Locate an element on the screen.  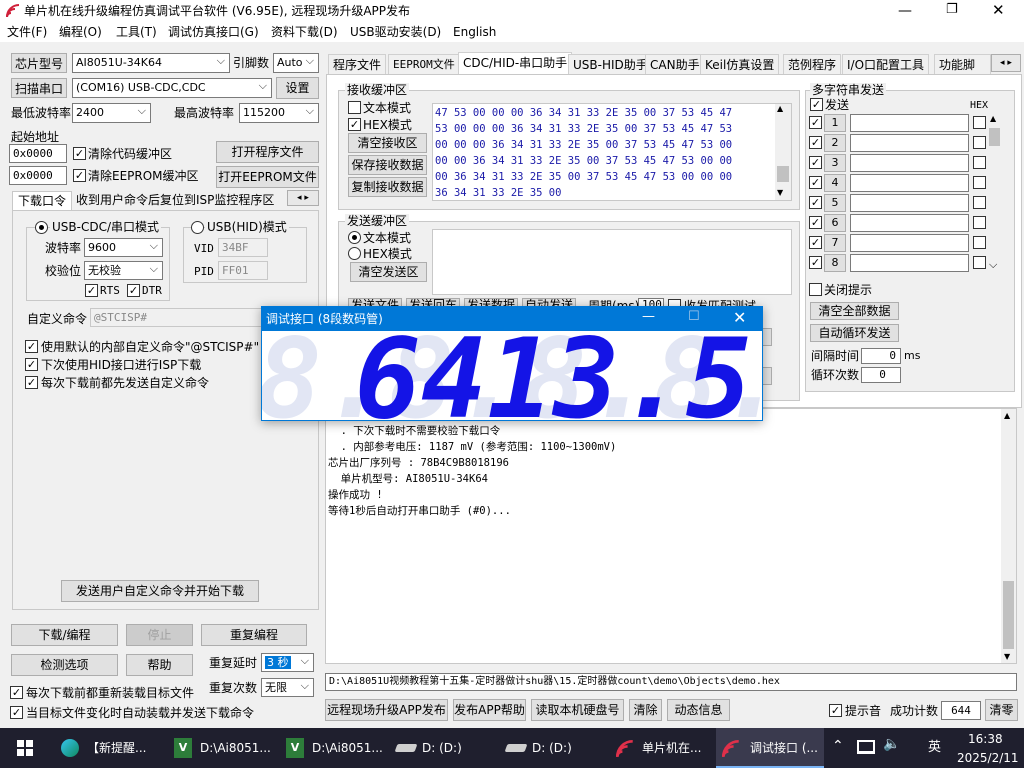
help-button: 帮助 is located at coordinates (159, 665).